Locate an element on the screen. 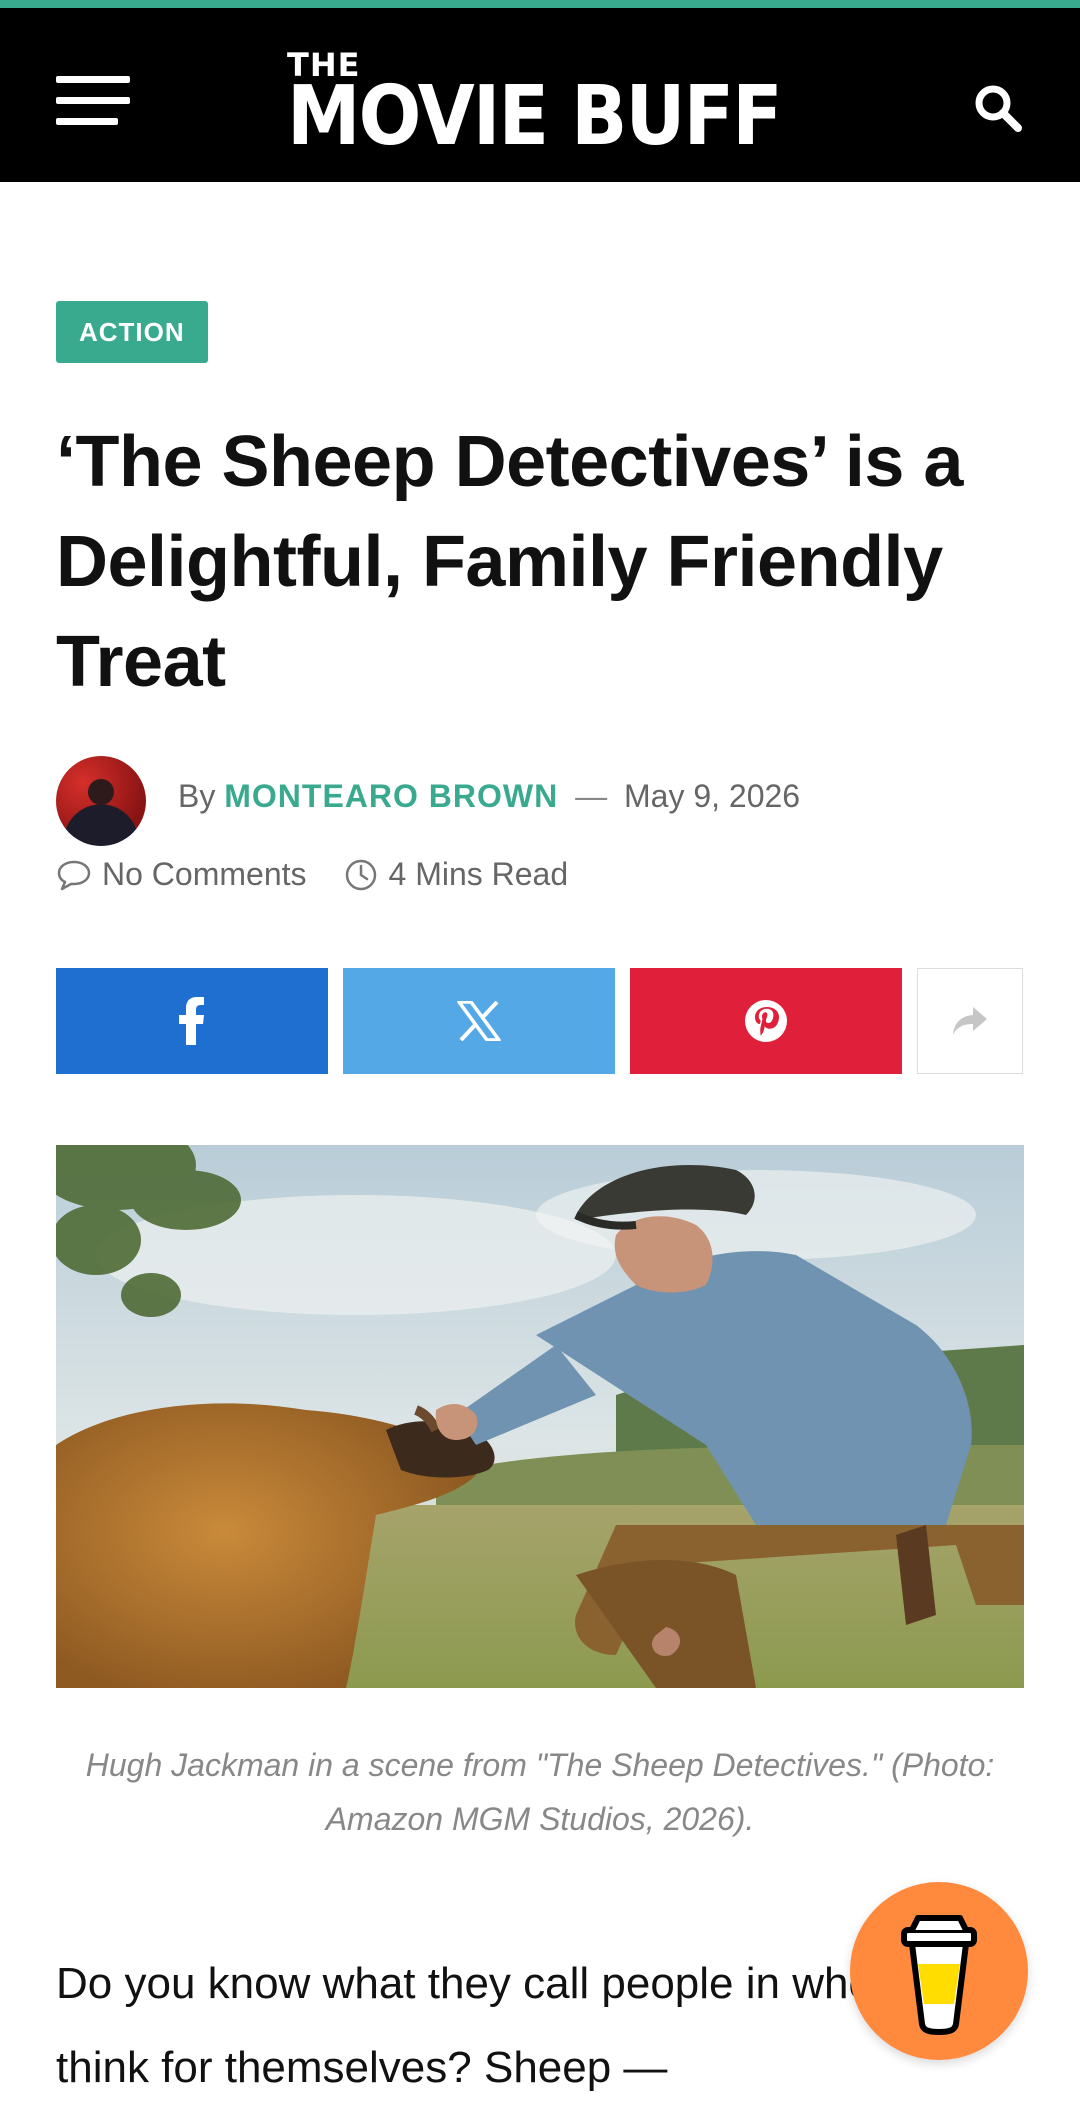 The height and width of the screenshot is (2113, 1080). share-more-button is located at coordinates (970, 1021).